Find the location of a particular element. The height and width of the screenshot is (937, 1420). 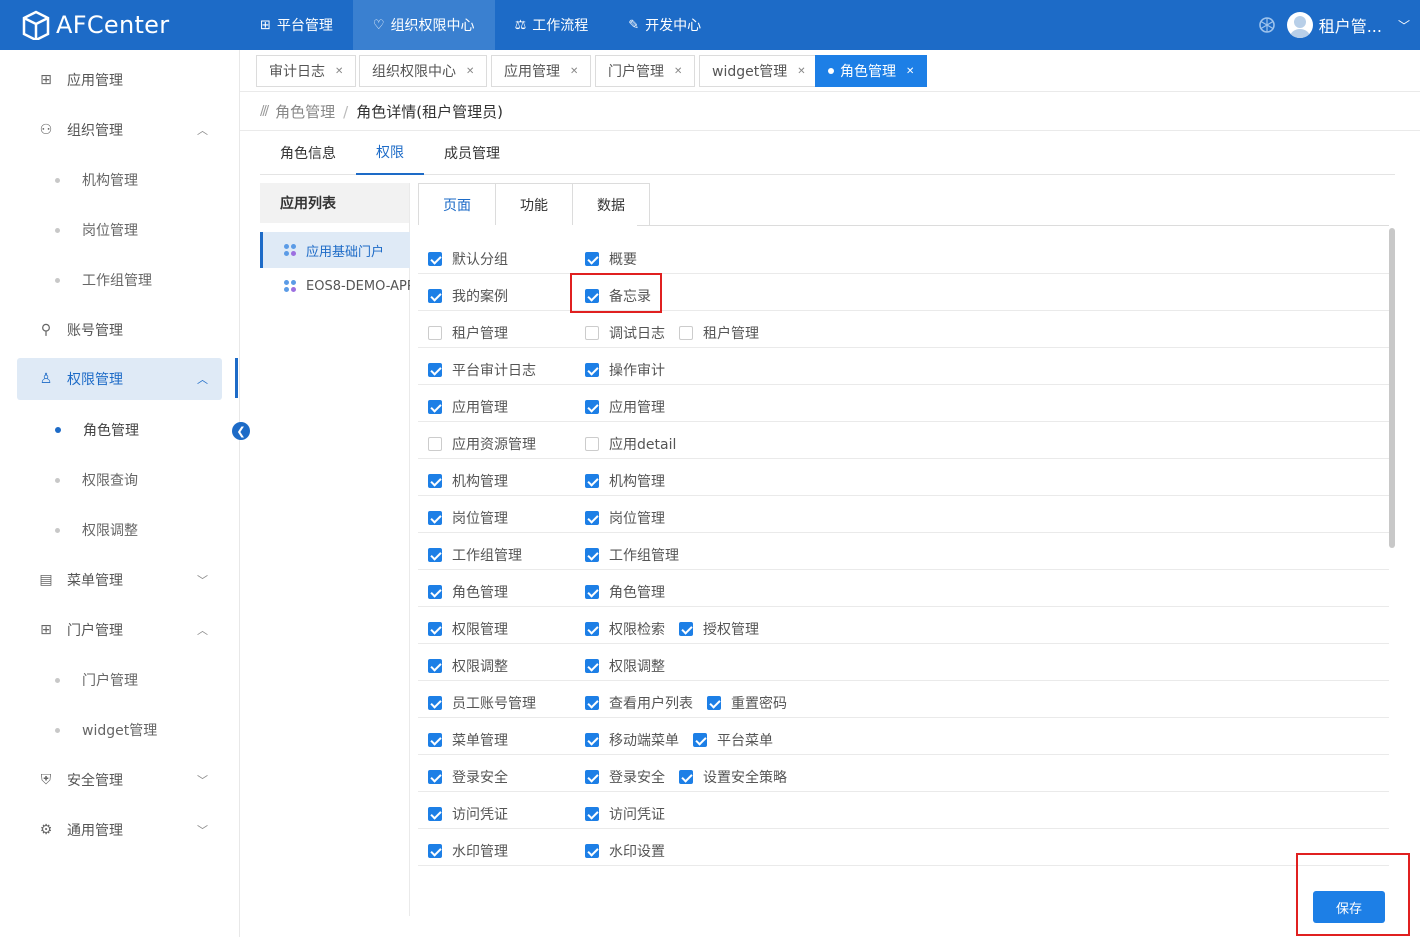

sidebar-item-permission-adjust: 权限调整 is located at coordinates (119, 530).